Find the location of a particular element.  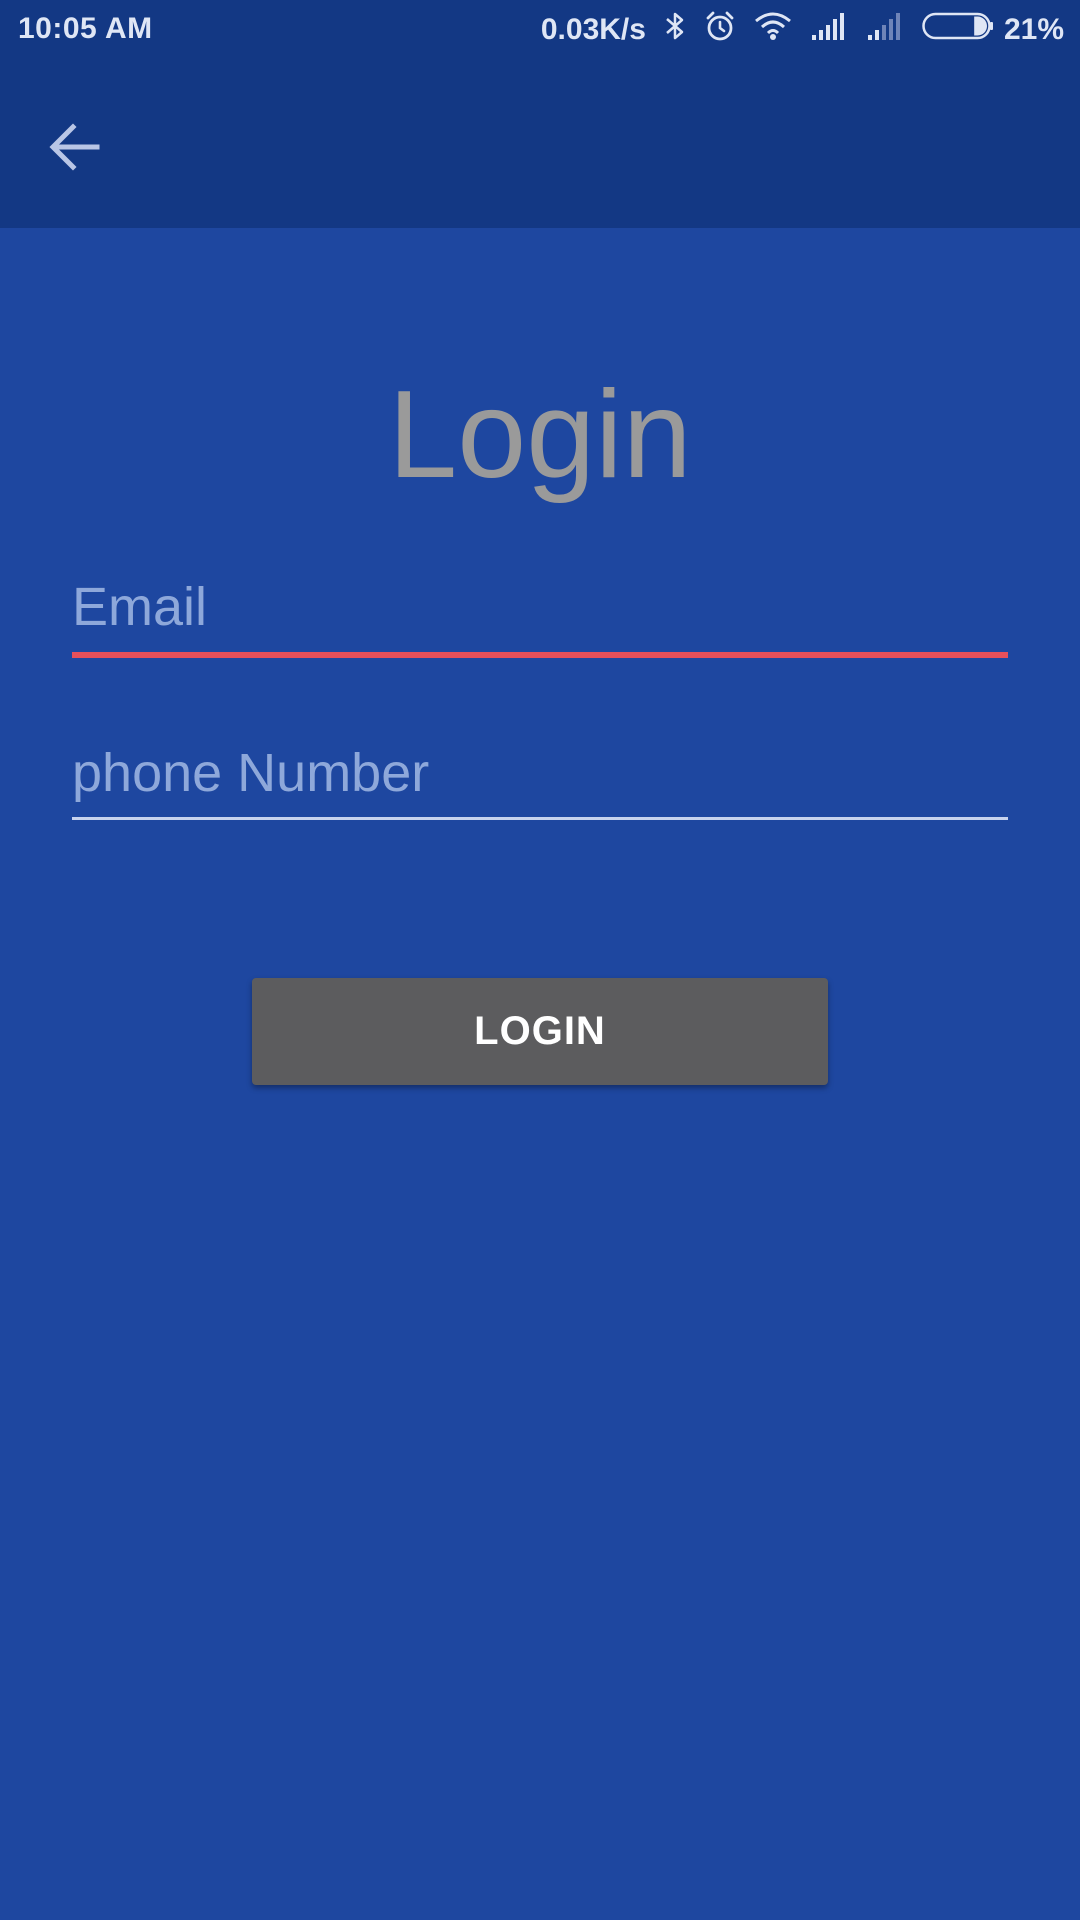

email-field-container is located at coordinates (540, 615).